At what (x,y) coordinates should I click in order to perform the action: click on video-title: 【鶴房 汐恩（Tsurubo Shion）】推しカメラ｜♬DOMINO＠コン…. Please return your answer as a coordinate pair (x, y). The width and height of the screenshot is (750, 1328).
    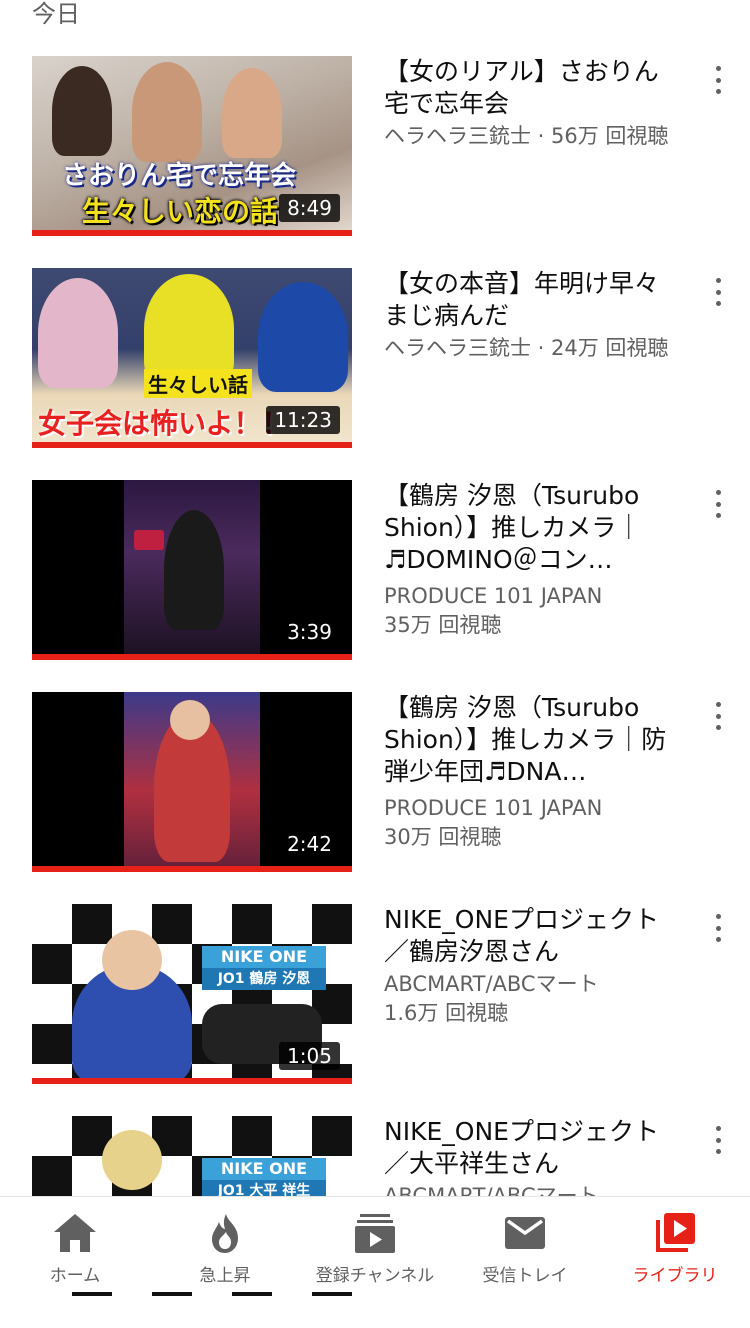
    Looking at the image, I should click on (529, 528).